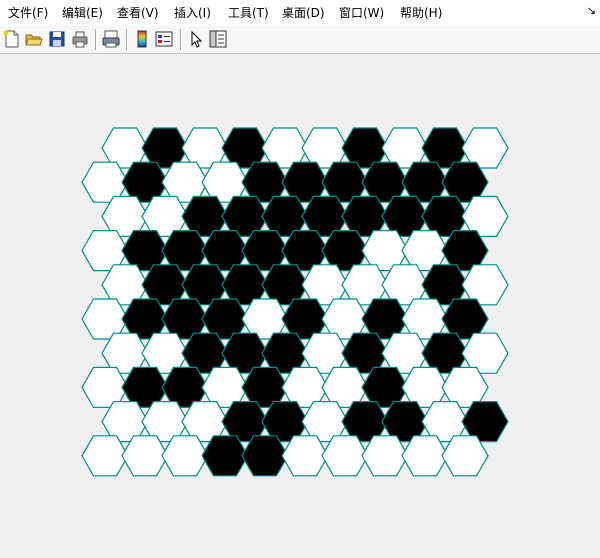 The height and width of the screenshot is (558, 600). I want to click on insert-legend-button, so click(164, 39).